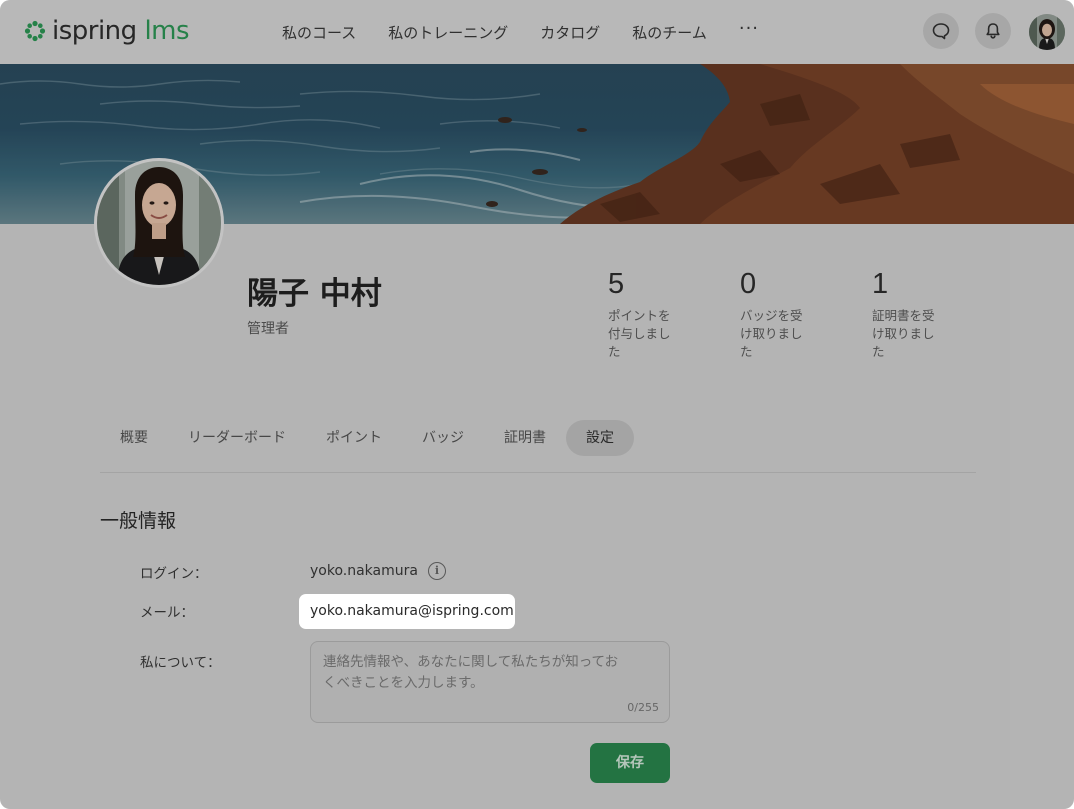  Describe the element at coordinates (600, 438) in the screenshot. I see `tab-settings: 設定` at that location.